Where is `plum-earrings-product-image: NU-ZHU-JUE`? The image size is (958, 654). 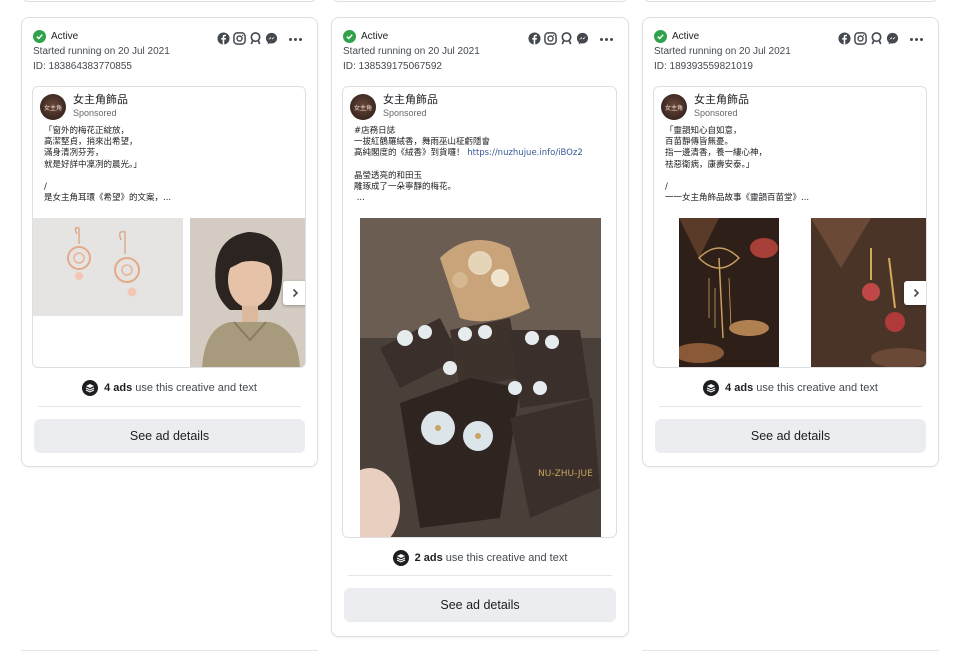 plum-earrings-product-image: NU-ZHU-JUE is located at coordinates (480, 377).